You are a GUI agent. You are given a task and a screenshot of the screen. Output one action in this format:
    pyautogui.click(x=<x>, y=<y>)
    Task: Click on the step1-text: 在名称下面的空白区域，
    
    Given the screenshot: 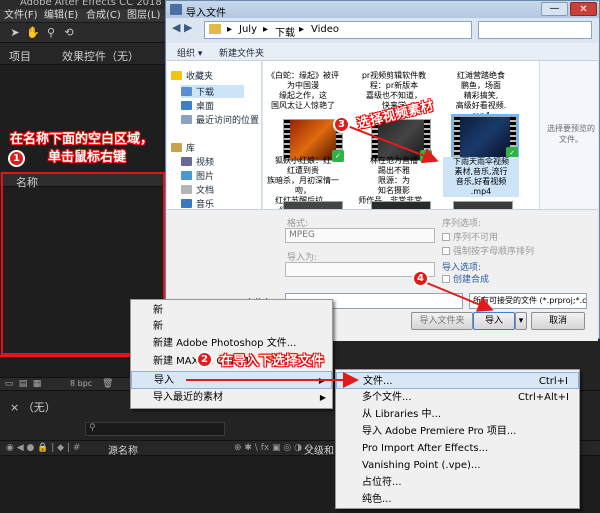 What is the action you would take?
    pyautogui.click(x=82, y=139)
    